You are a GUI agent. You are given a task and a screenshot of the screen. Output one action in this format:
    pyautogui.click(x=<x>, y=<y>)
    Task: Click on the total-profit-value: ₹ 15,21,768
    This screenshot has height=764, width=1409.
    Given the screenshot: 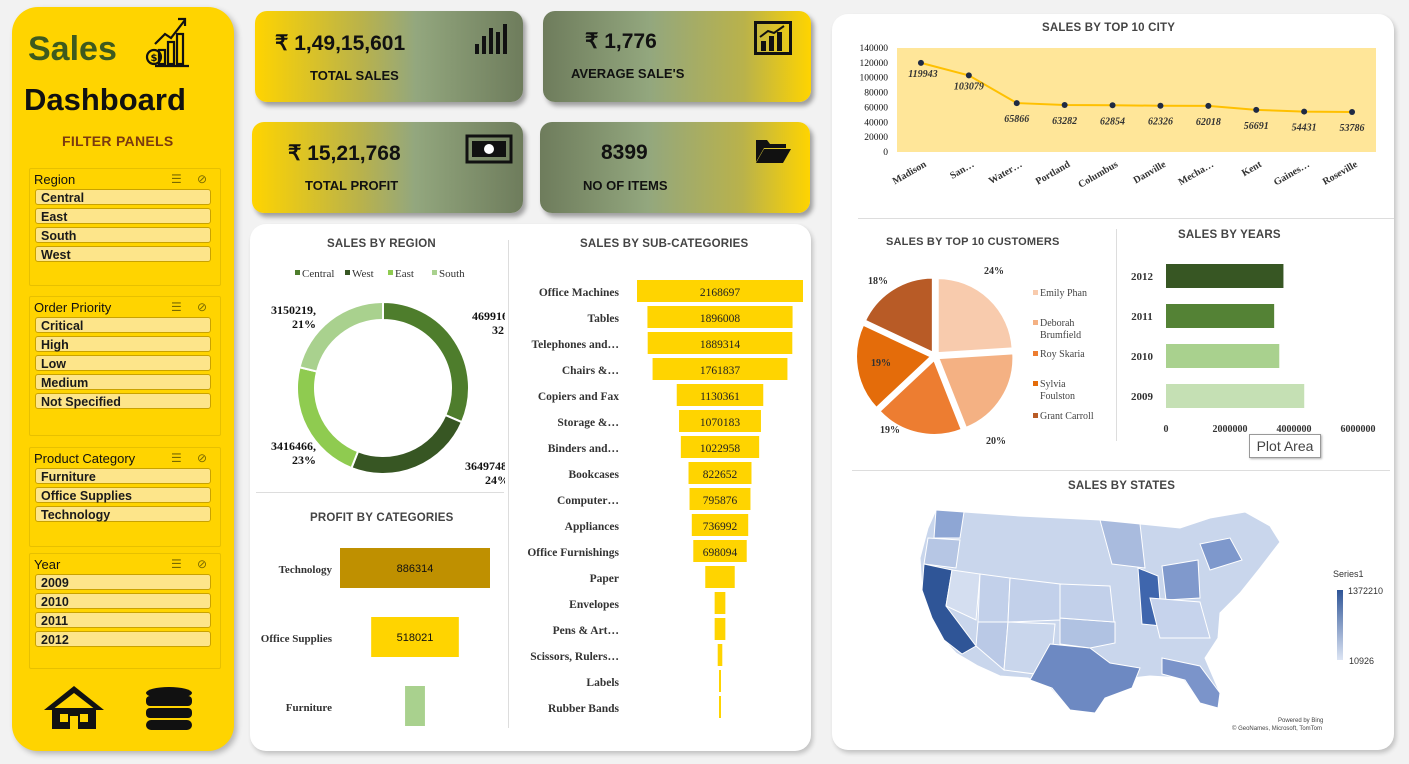 What is the action you would take?
    pyautogui.click(x=344, y=153)
    